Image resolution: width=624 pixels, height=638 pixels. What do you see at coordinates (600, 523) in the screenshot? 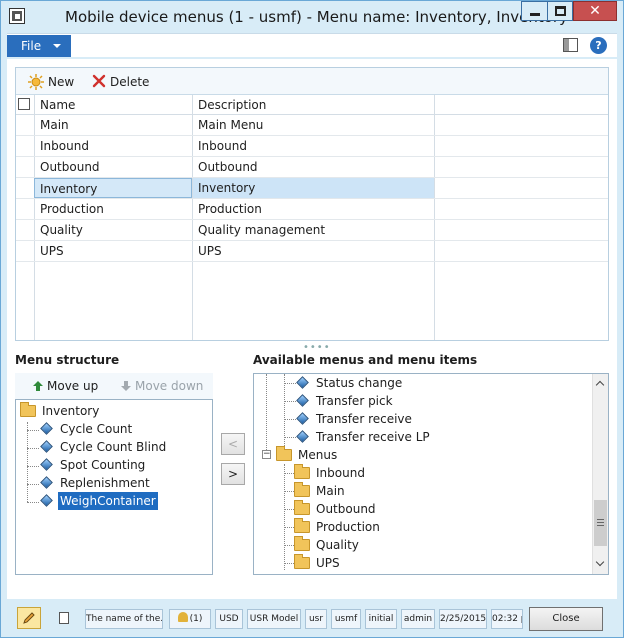
I see `scroll-thumb` at bounding box center [600, 523].